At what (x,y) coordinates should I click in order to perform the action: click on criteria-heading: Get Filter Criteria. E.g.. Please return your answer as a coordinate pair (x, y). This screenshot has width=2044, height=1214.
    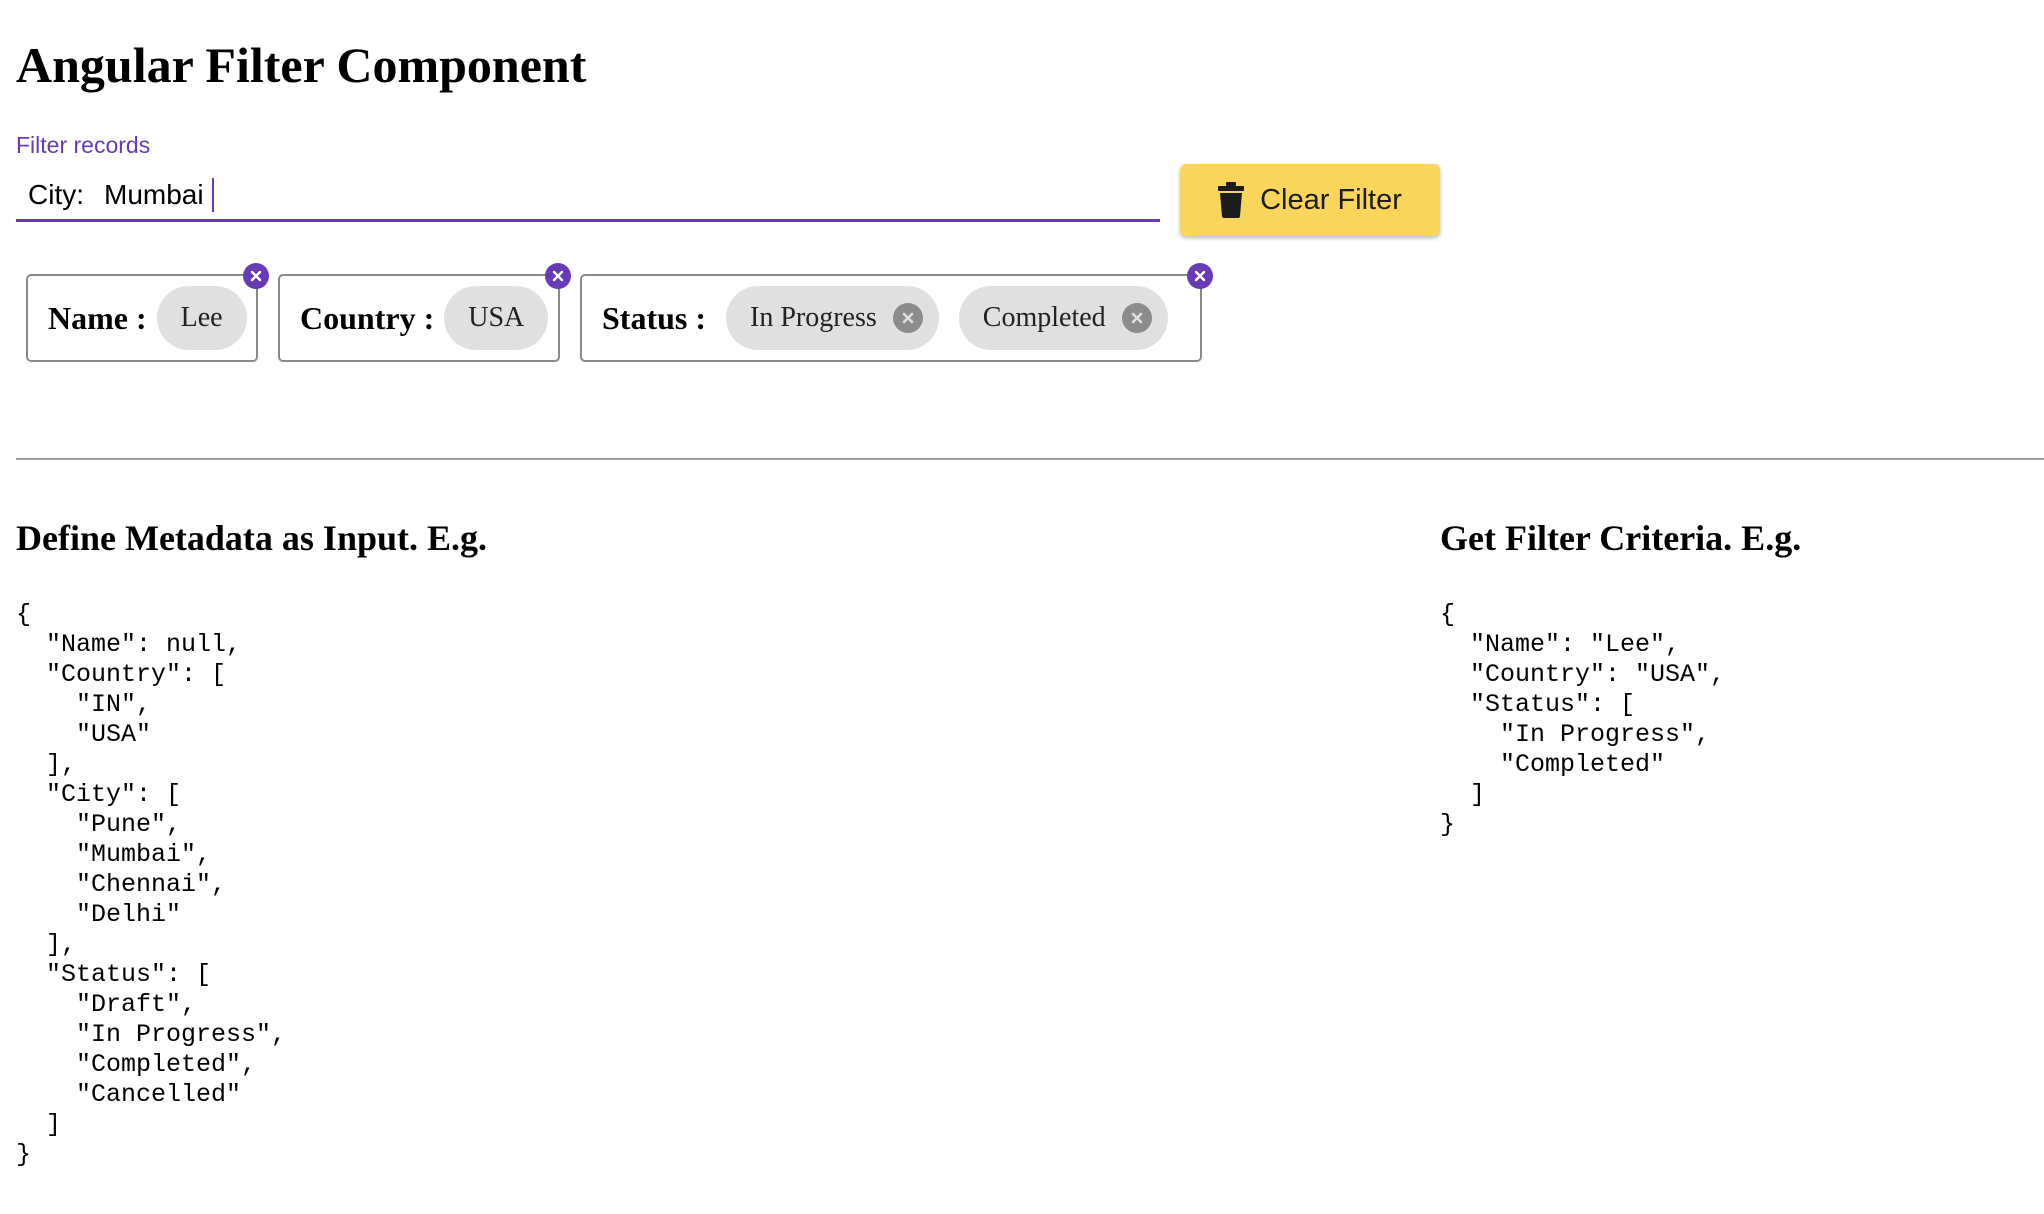
    Looking at the image, I should click on (1621, 538).